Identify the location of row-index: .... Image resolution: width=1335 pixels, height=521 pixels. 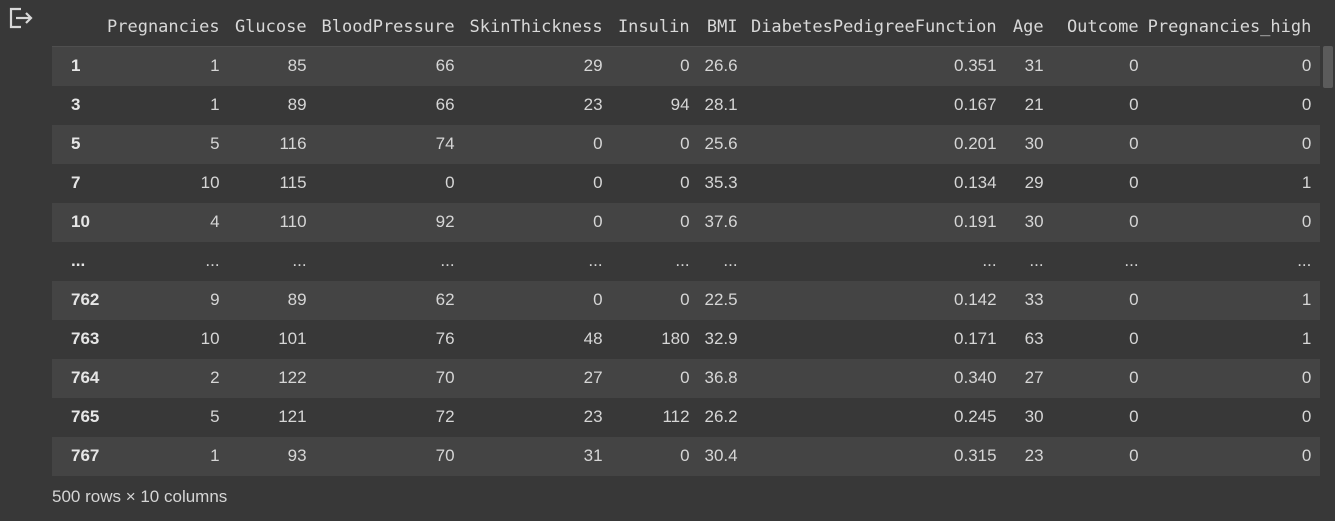
(78, 260).